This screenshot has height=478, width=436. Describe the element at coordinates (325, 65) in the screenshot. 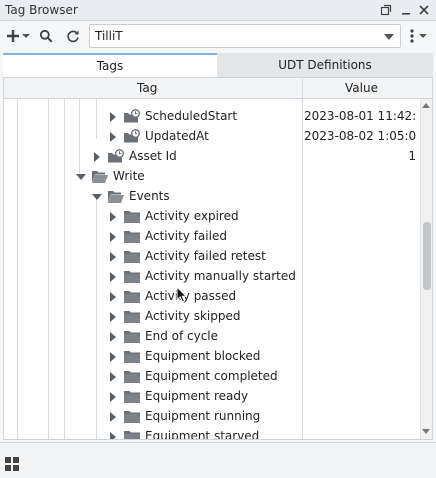

I see `tab-udt-definitions: UDT Definitions` at that location.